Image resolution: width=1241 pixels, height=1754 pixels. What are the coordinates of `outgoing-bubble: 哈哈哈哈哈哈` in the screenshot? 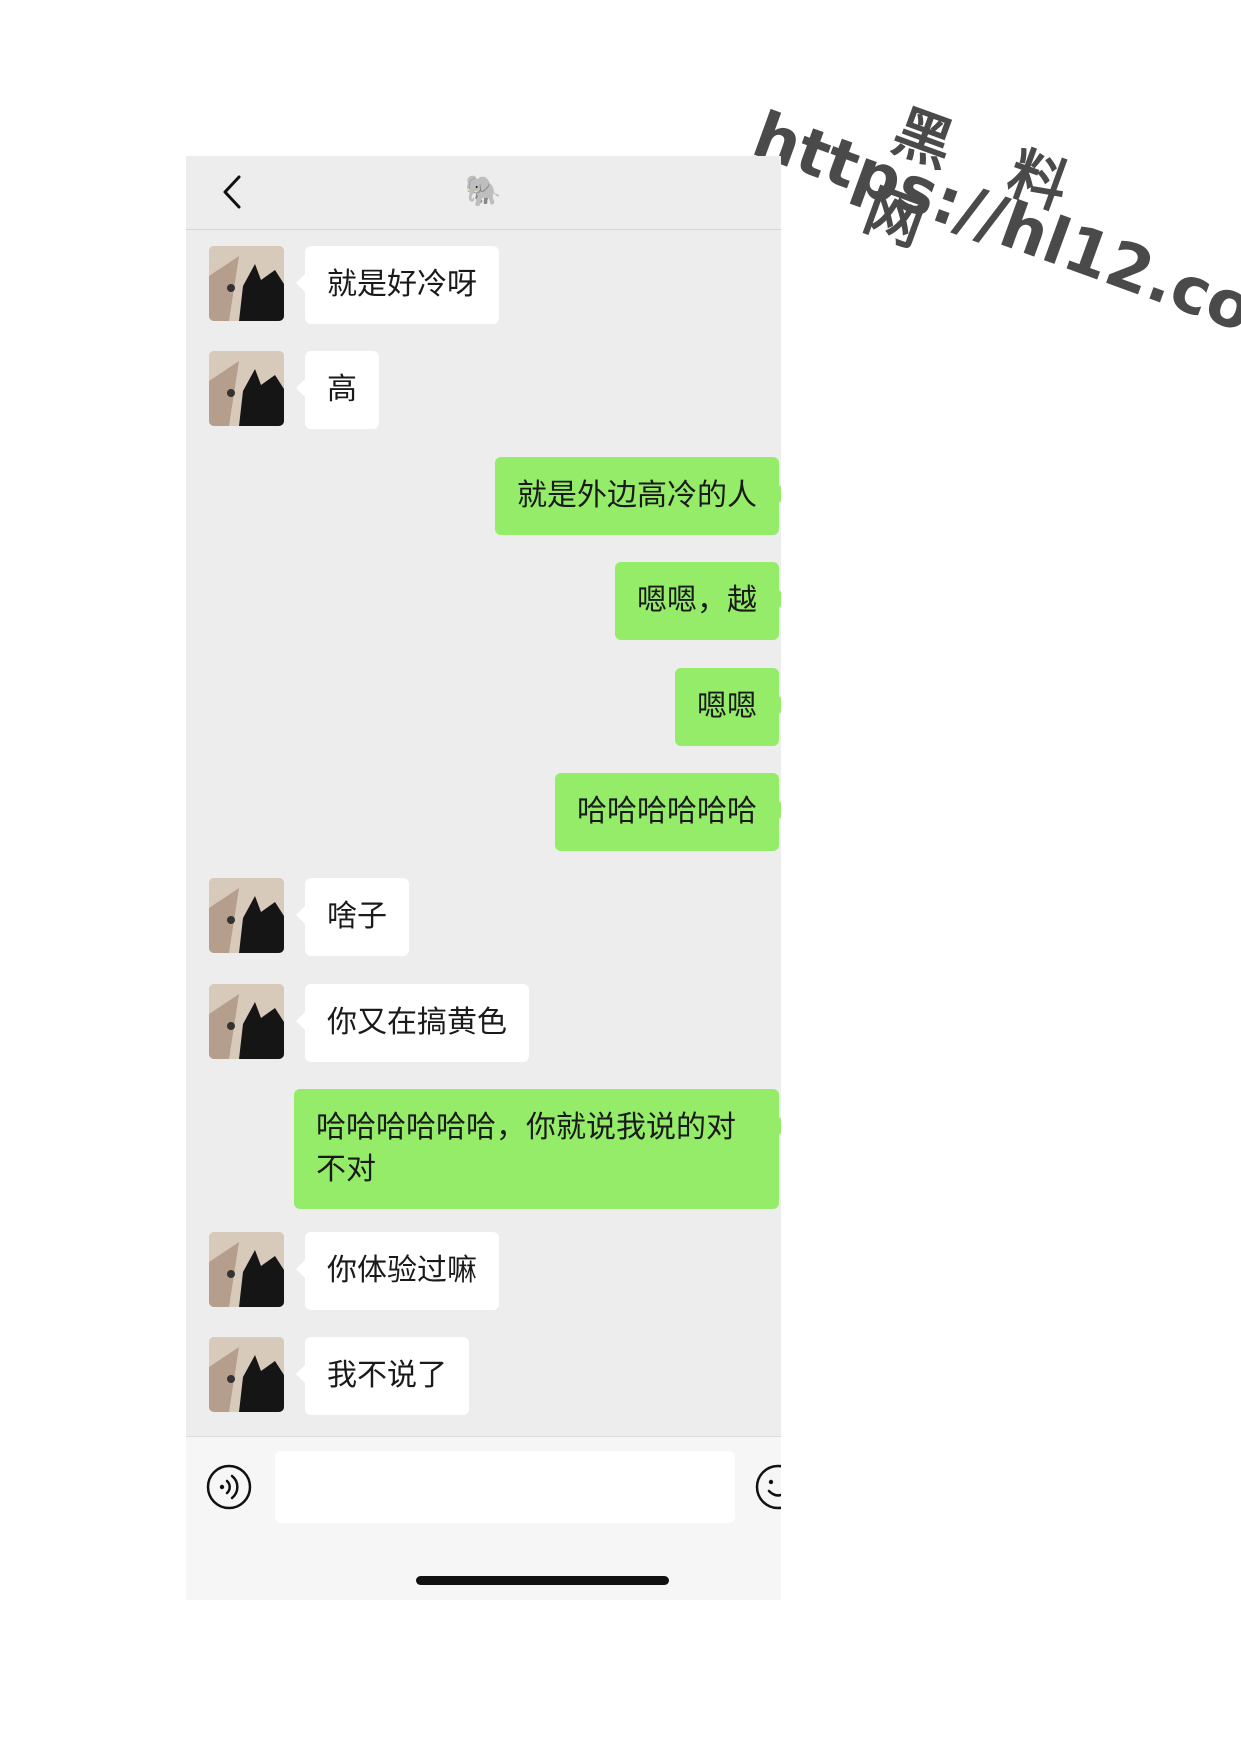 It's located at (668, 812).